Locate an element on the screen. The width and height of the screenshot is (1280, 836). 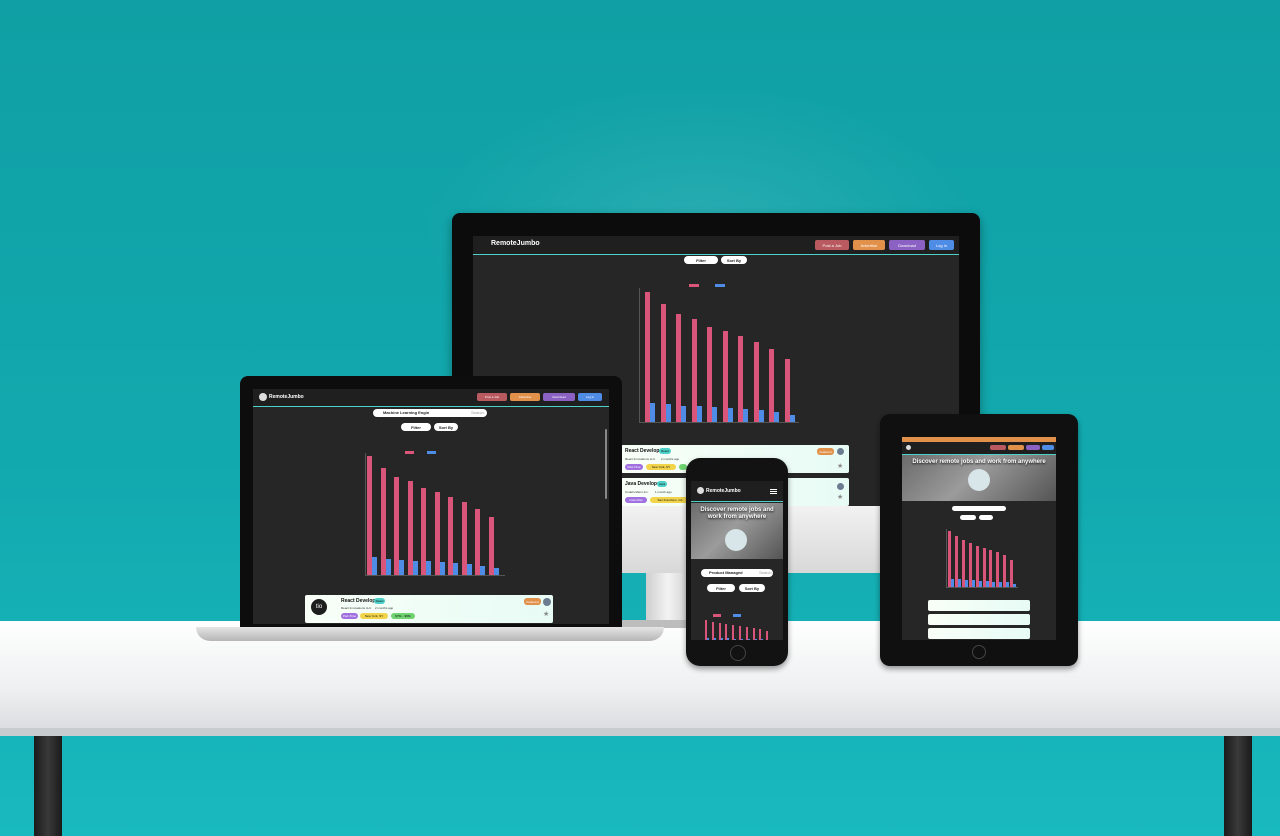
posted-time: 1 month ago is located at coordinates (663, 492).